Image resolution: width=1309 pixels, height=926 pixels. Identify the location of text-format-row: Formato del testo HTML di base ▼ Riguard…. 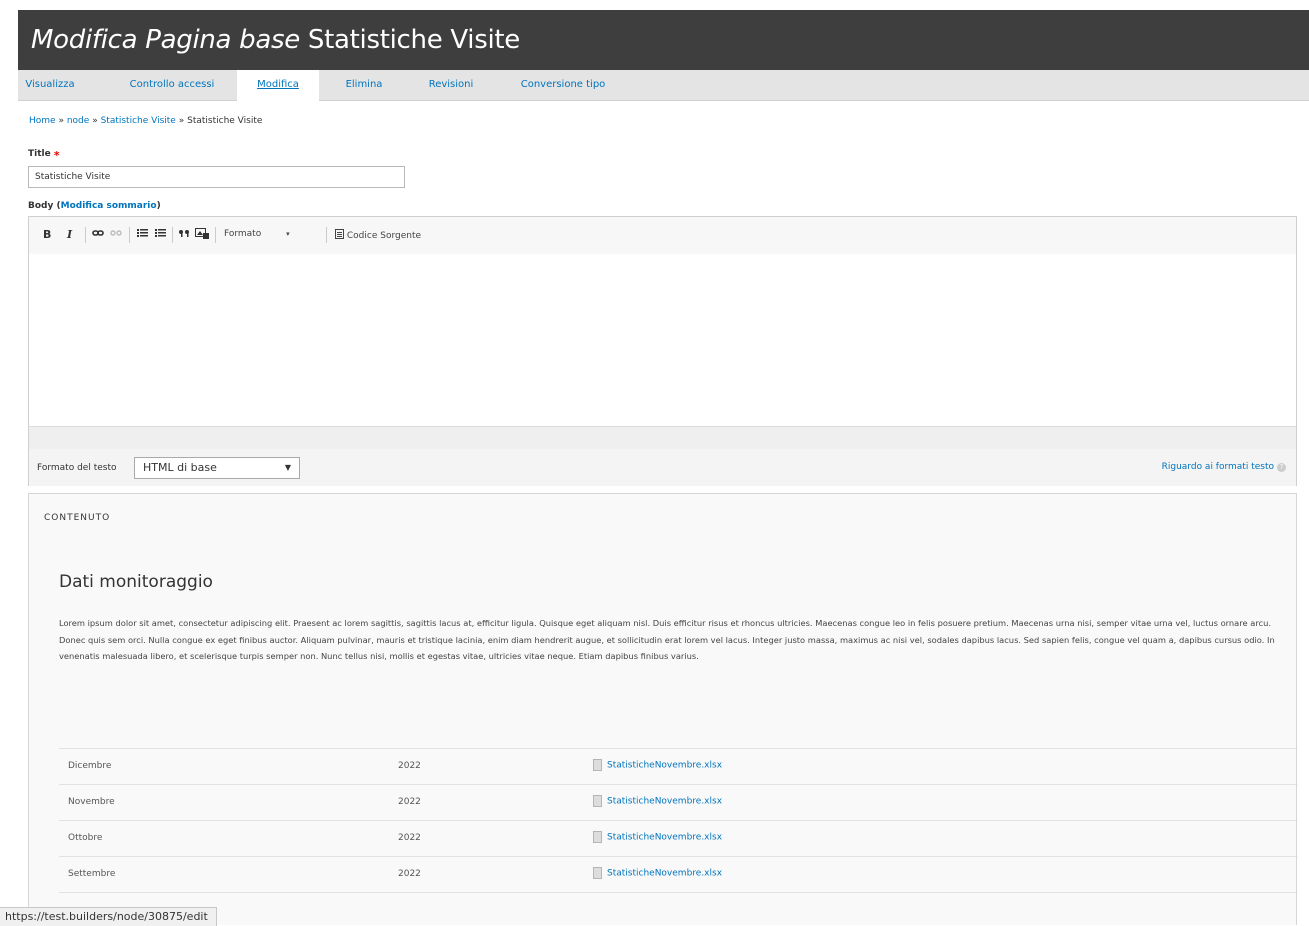
(662, 467).